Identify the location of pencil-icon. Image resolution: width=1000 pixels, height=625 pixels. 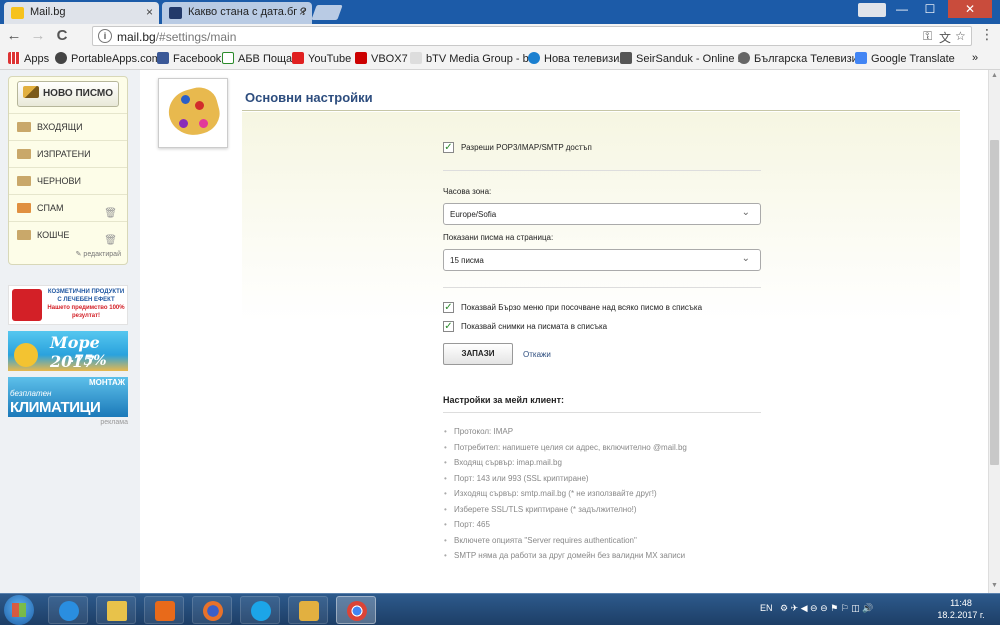
(30, 92).